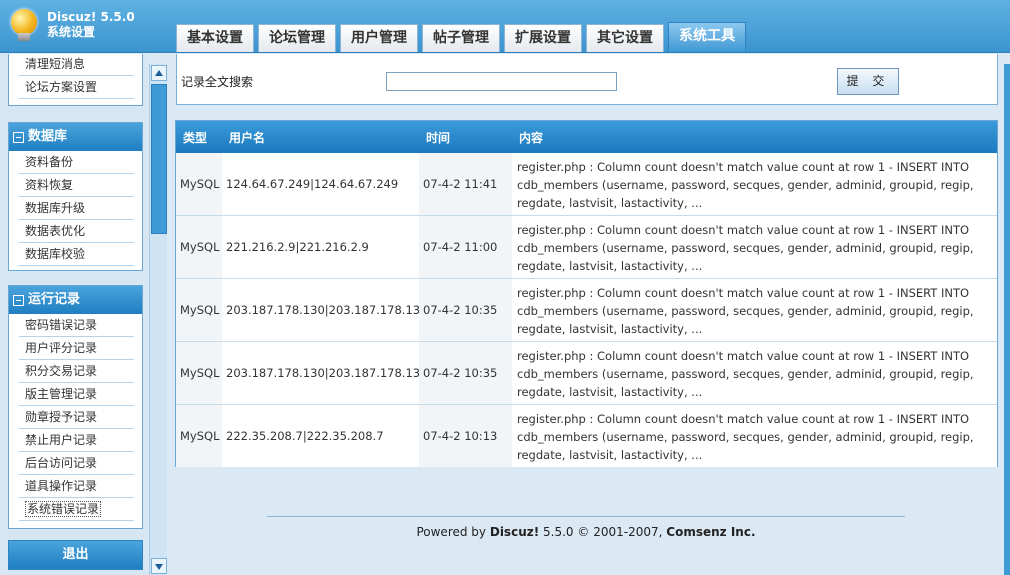 The height and width of the screenshot is (575, 1010). What do you see at coordinates (76, 348) in the screenshot?
I see `sidebar-item-user-ratings: 用户评分记录` at bounding box center [76, 348].